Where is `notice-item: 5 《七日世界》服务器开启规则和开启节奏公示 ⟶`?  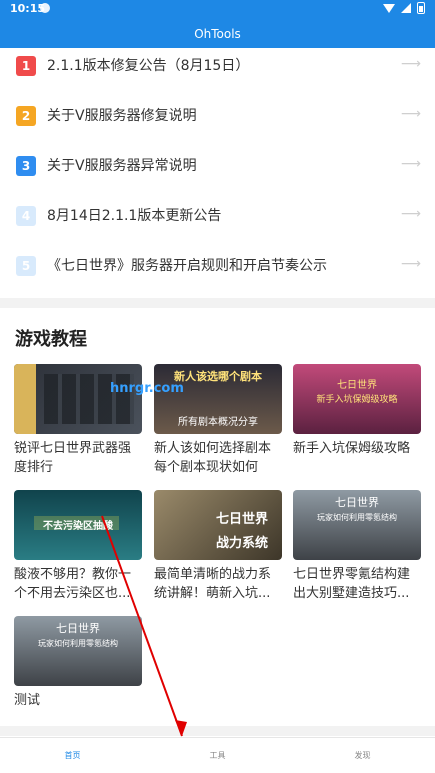
notice-item: 5 《七日世界》服务器开启规则和开启节奏公示 ⟶ is located at coordinates (217, 273).